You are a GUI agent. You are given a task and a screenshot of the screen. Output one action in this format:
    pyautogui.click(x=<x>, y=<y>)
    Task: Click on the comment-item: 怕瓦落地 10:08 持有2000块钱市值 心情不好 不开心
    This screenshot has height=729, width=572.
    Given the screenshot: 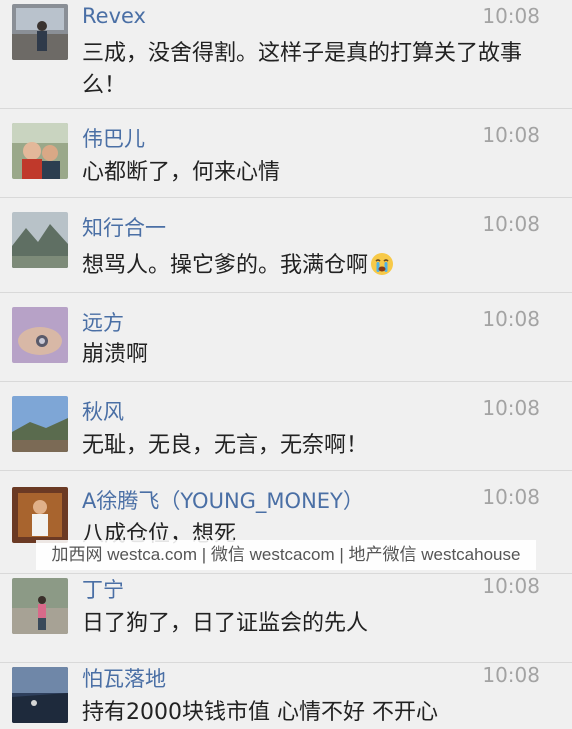 What is the action you would take?
    pyautogui.click(x=286, y=694)
    